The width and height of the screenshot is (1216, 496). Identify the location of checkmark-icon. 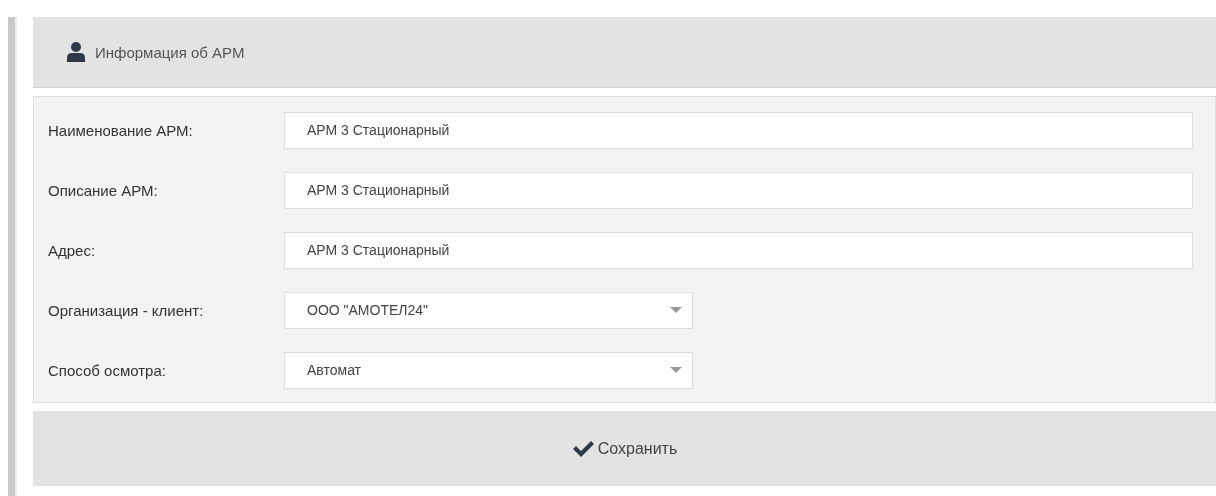
(582, 448).